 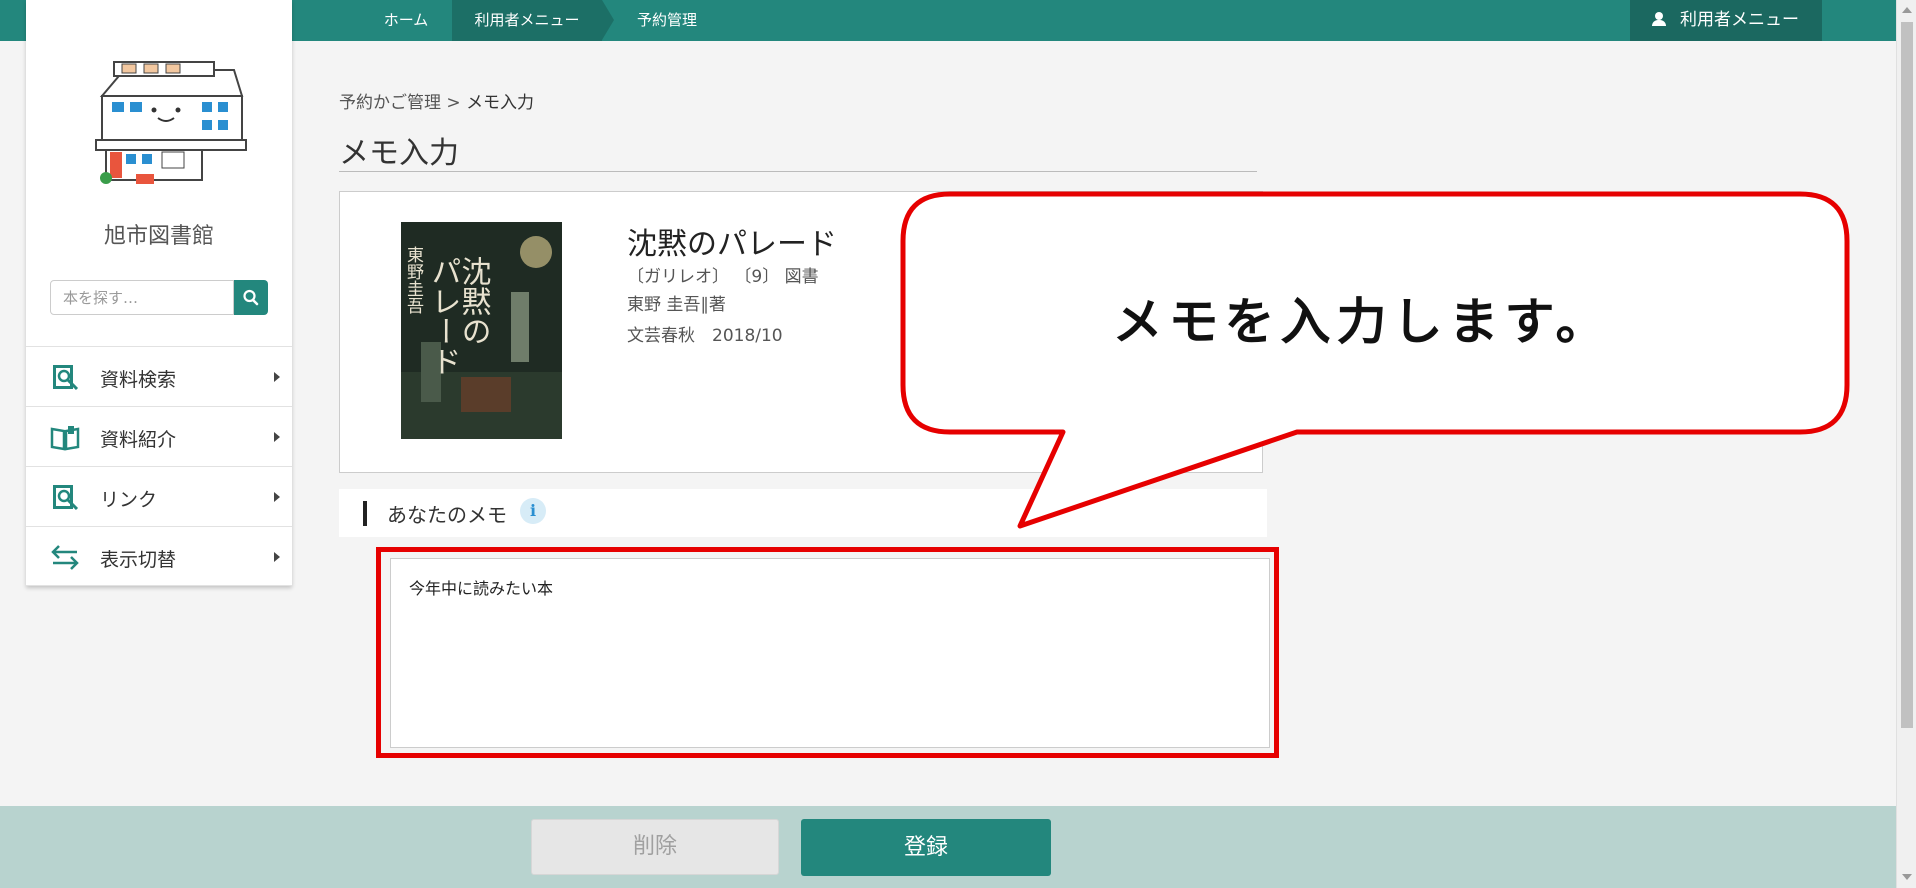 I want to click on sidebar: 旭市図書館 資料検索 資料紹介, so click(x=159, y=293).